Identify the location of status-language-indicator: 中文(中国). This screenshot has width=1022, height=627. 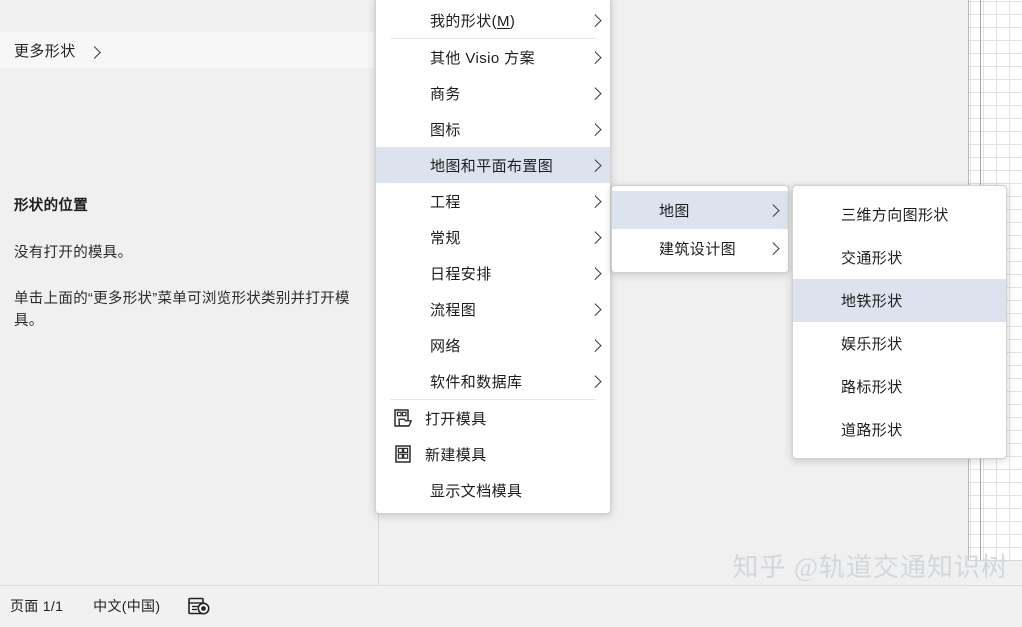
(126, 606).